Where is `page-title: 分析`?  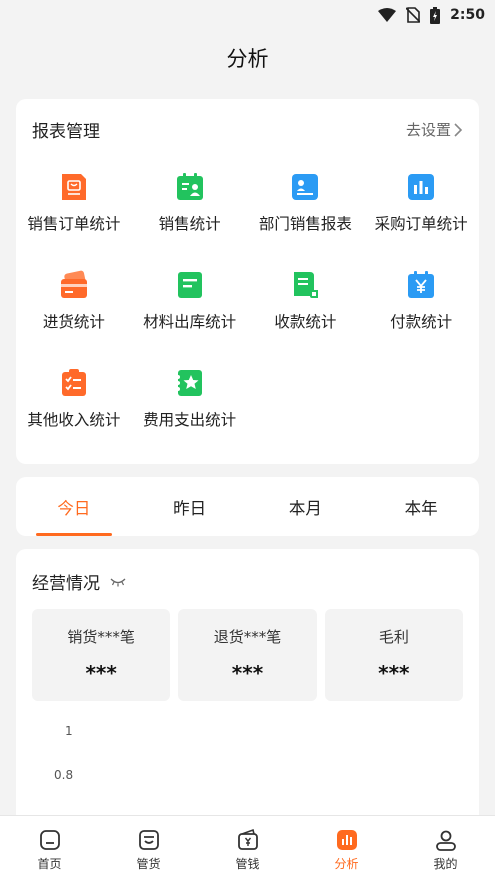
page-title: 分析 is located at coordinates (247, 59).